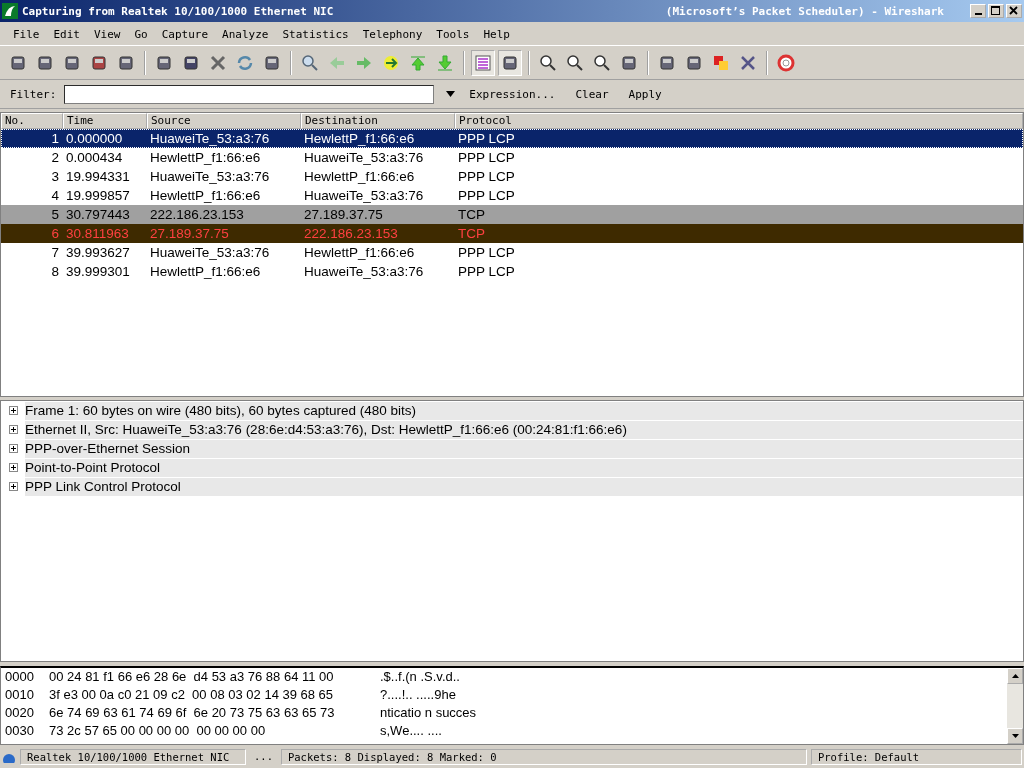 The image size is (1024, 768). Describe the element at coordinates (32, 121) in the screenshot. I see `column-header: No.` at that location.